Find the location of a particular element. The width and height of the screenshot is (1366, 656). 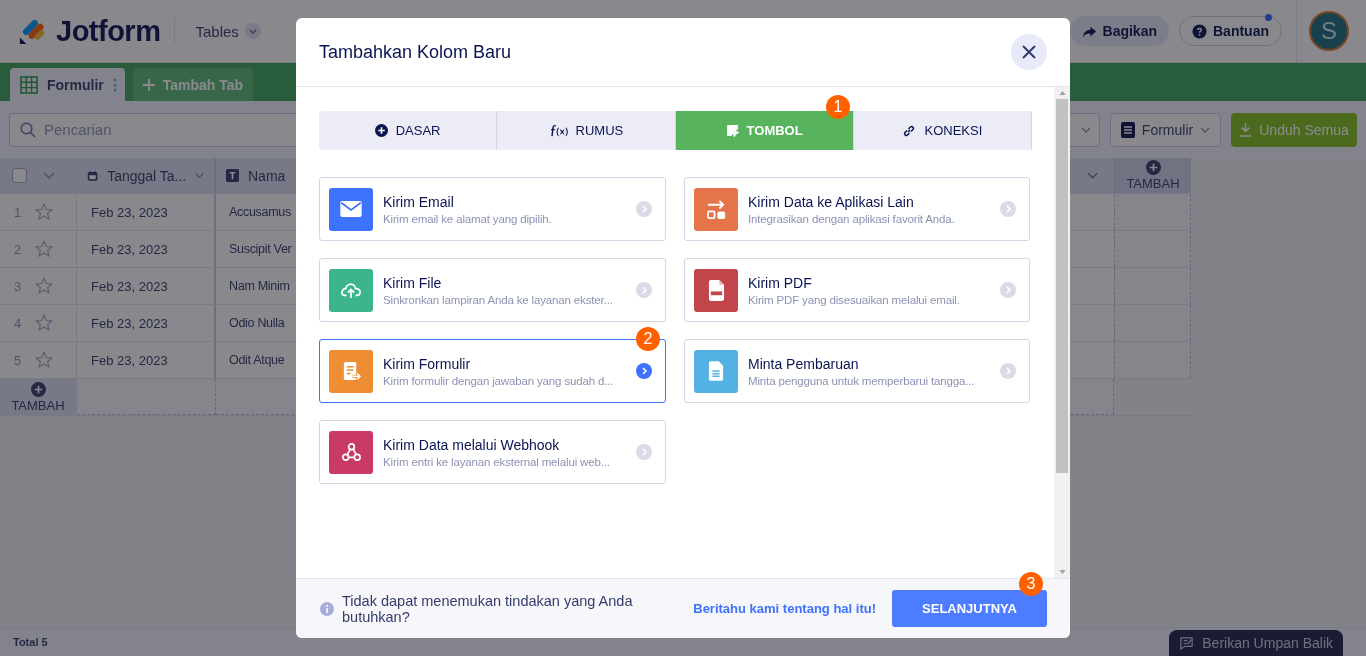

action-card: Kirim PDF Kirim PDF yang disesuaikan melalui email. is located at coordinates (857, 290).